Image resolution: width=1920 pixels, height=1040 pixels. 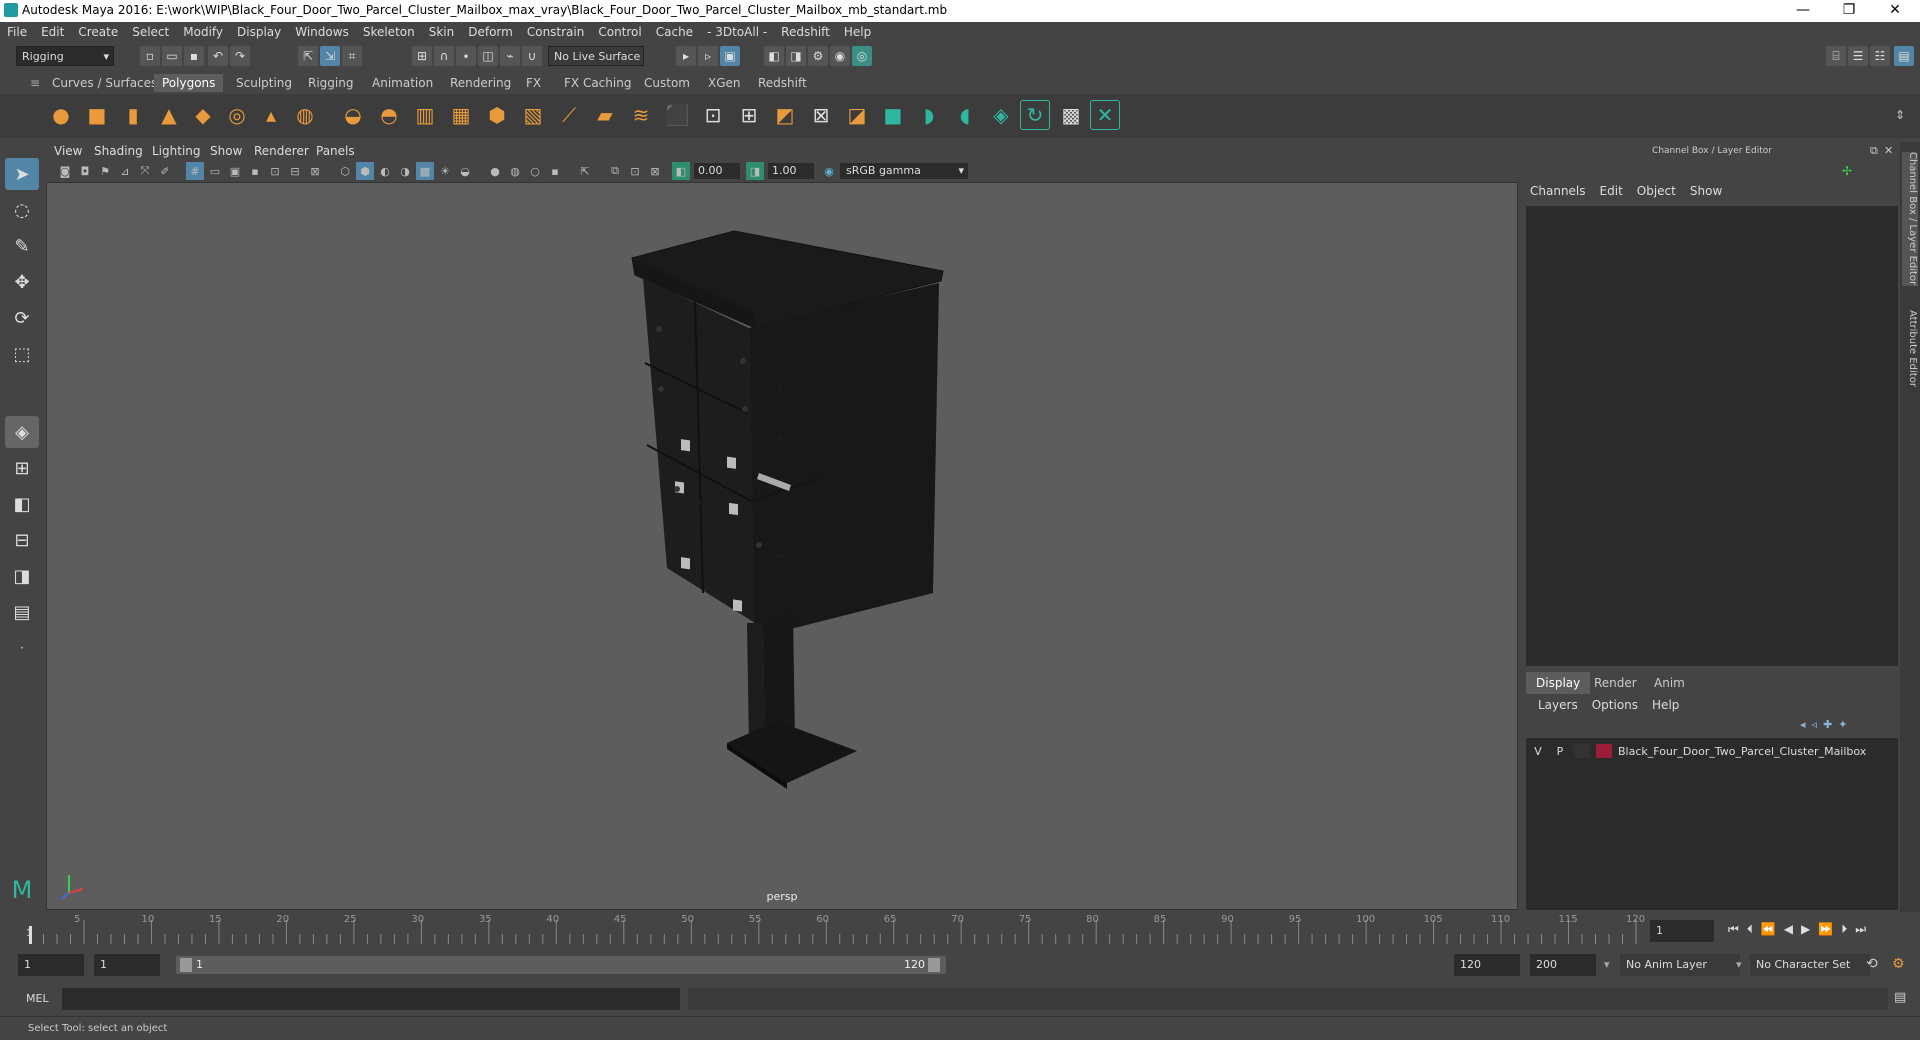 What do you see at coordinates (189, 83) in the screenshot?
I see `shelf-tab-polygons: Polygons` at bounding box center [189, 83].